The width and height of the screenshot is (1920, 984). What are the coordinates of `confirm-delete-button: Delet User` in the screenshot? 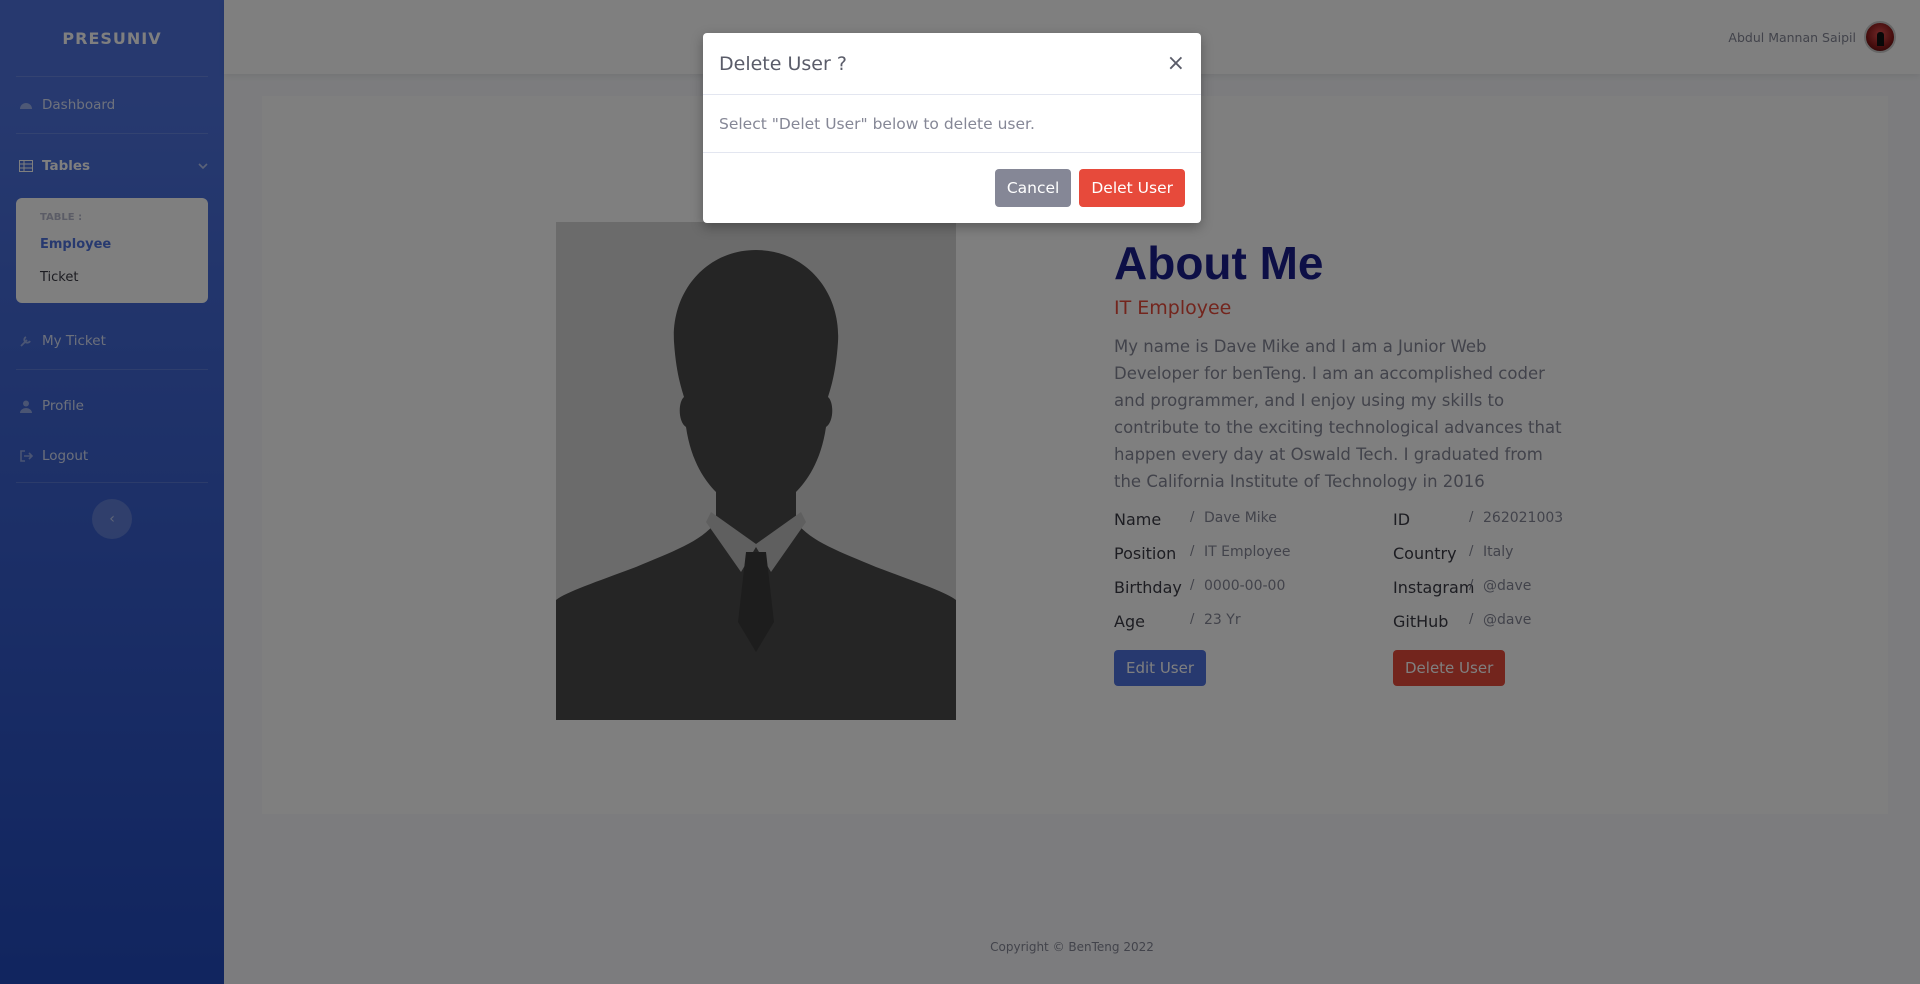 It's located at (1132, 188).